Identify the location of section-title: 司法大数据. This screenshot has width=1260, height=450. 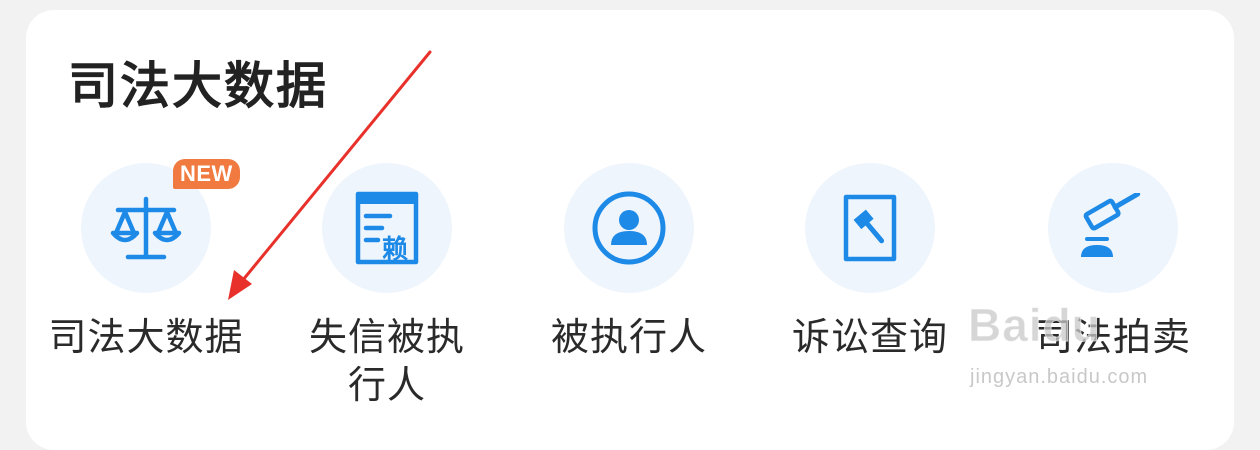
(198, 86).